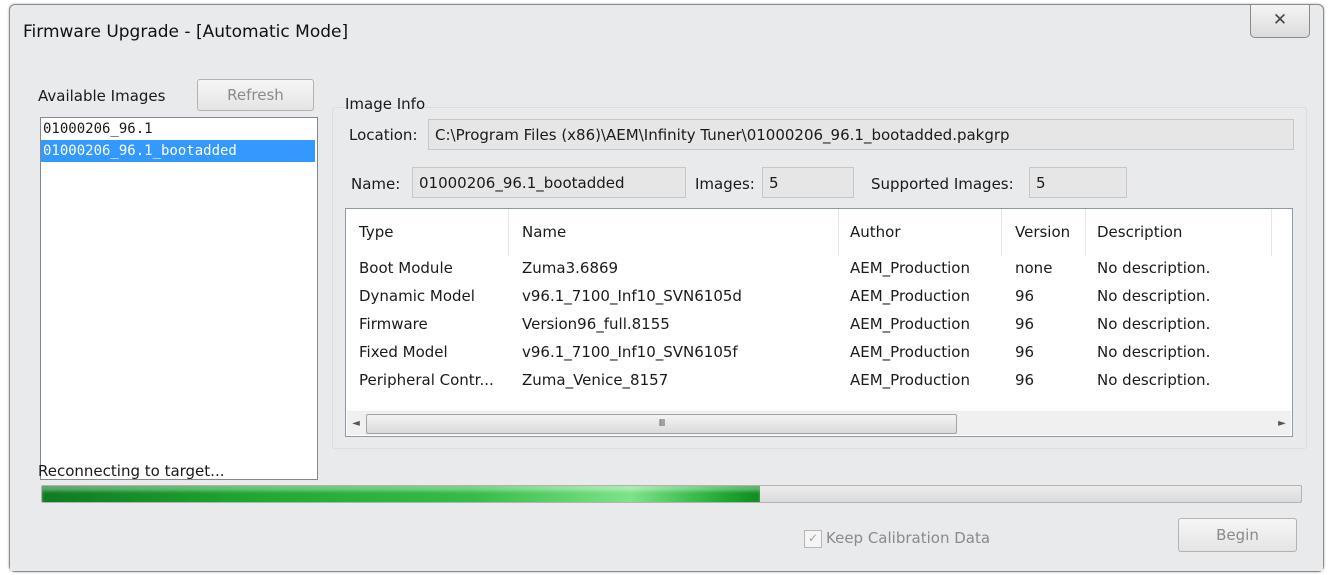 This screenshot has height=575, width=1329. What do you see at coordinates (596, 324) in the screenshot?
I see `cell-name: Version96_full.8155` at bounding box center [596, 324].